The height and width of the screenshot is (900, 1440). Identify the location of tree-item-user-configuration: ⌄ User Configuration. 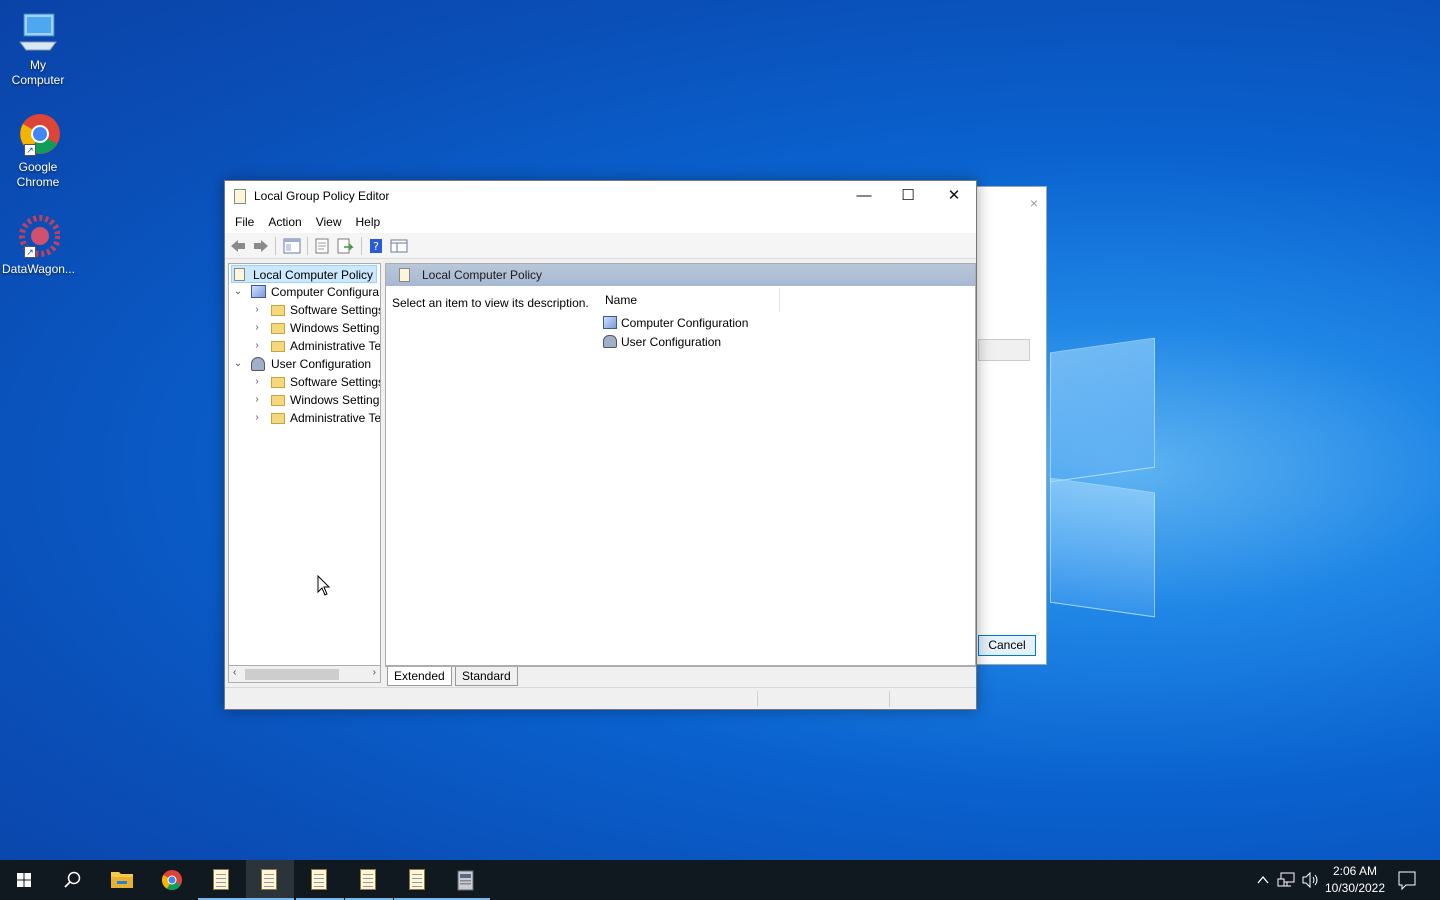
(304, 364).